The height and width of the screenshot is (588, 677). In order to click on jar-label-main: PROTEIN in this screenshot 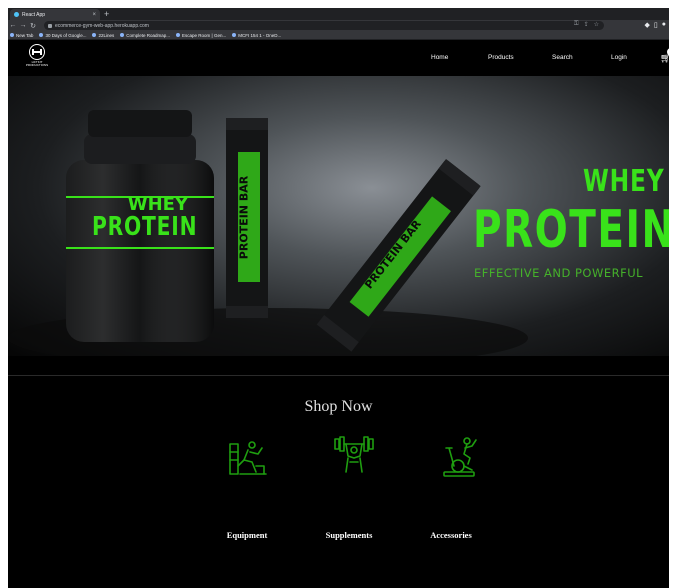, I will do `click(145, 227)`.